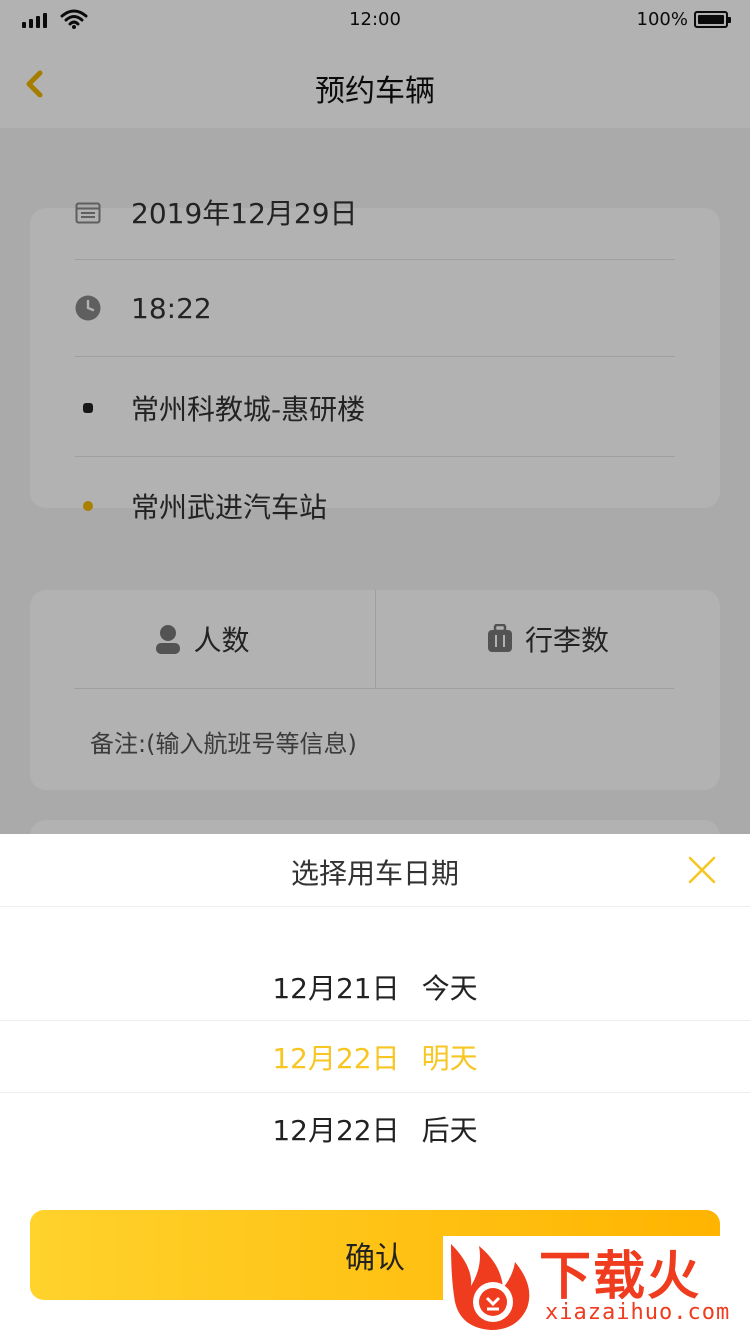 This screenshot has width=750, height=1334. What do you see at coordinates (620, 1277) in the screenshot?
I see `watermark-brand: 下载火` at bounding box center [620, 1277].